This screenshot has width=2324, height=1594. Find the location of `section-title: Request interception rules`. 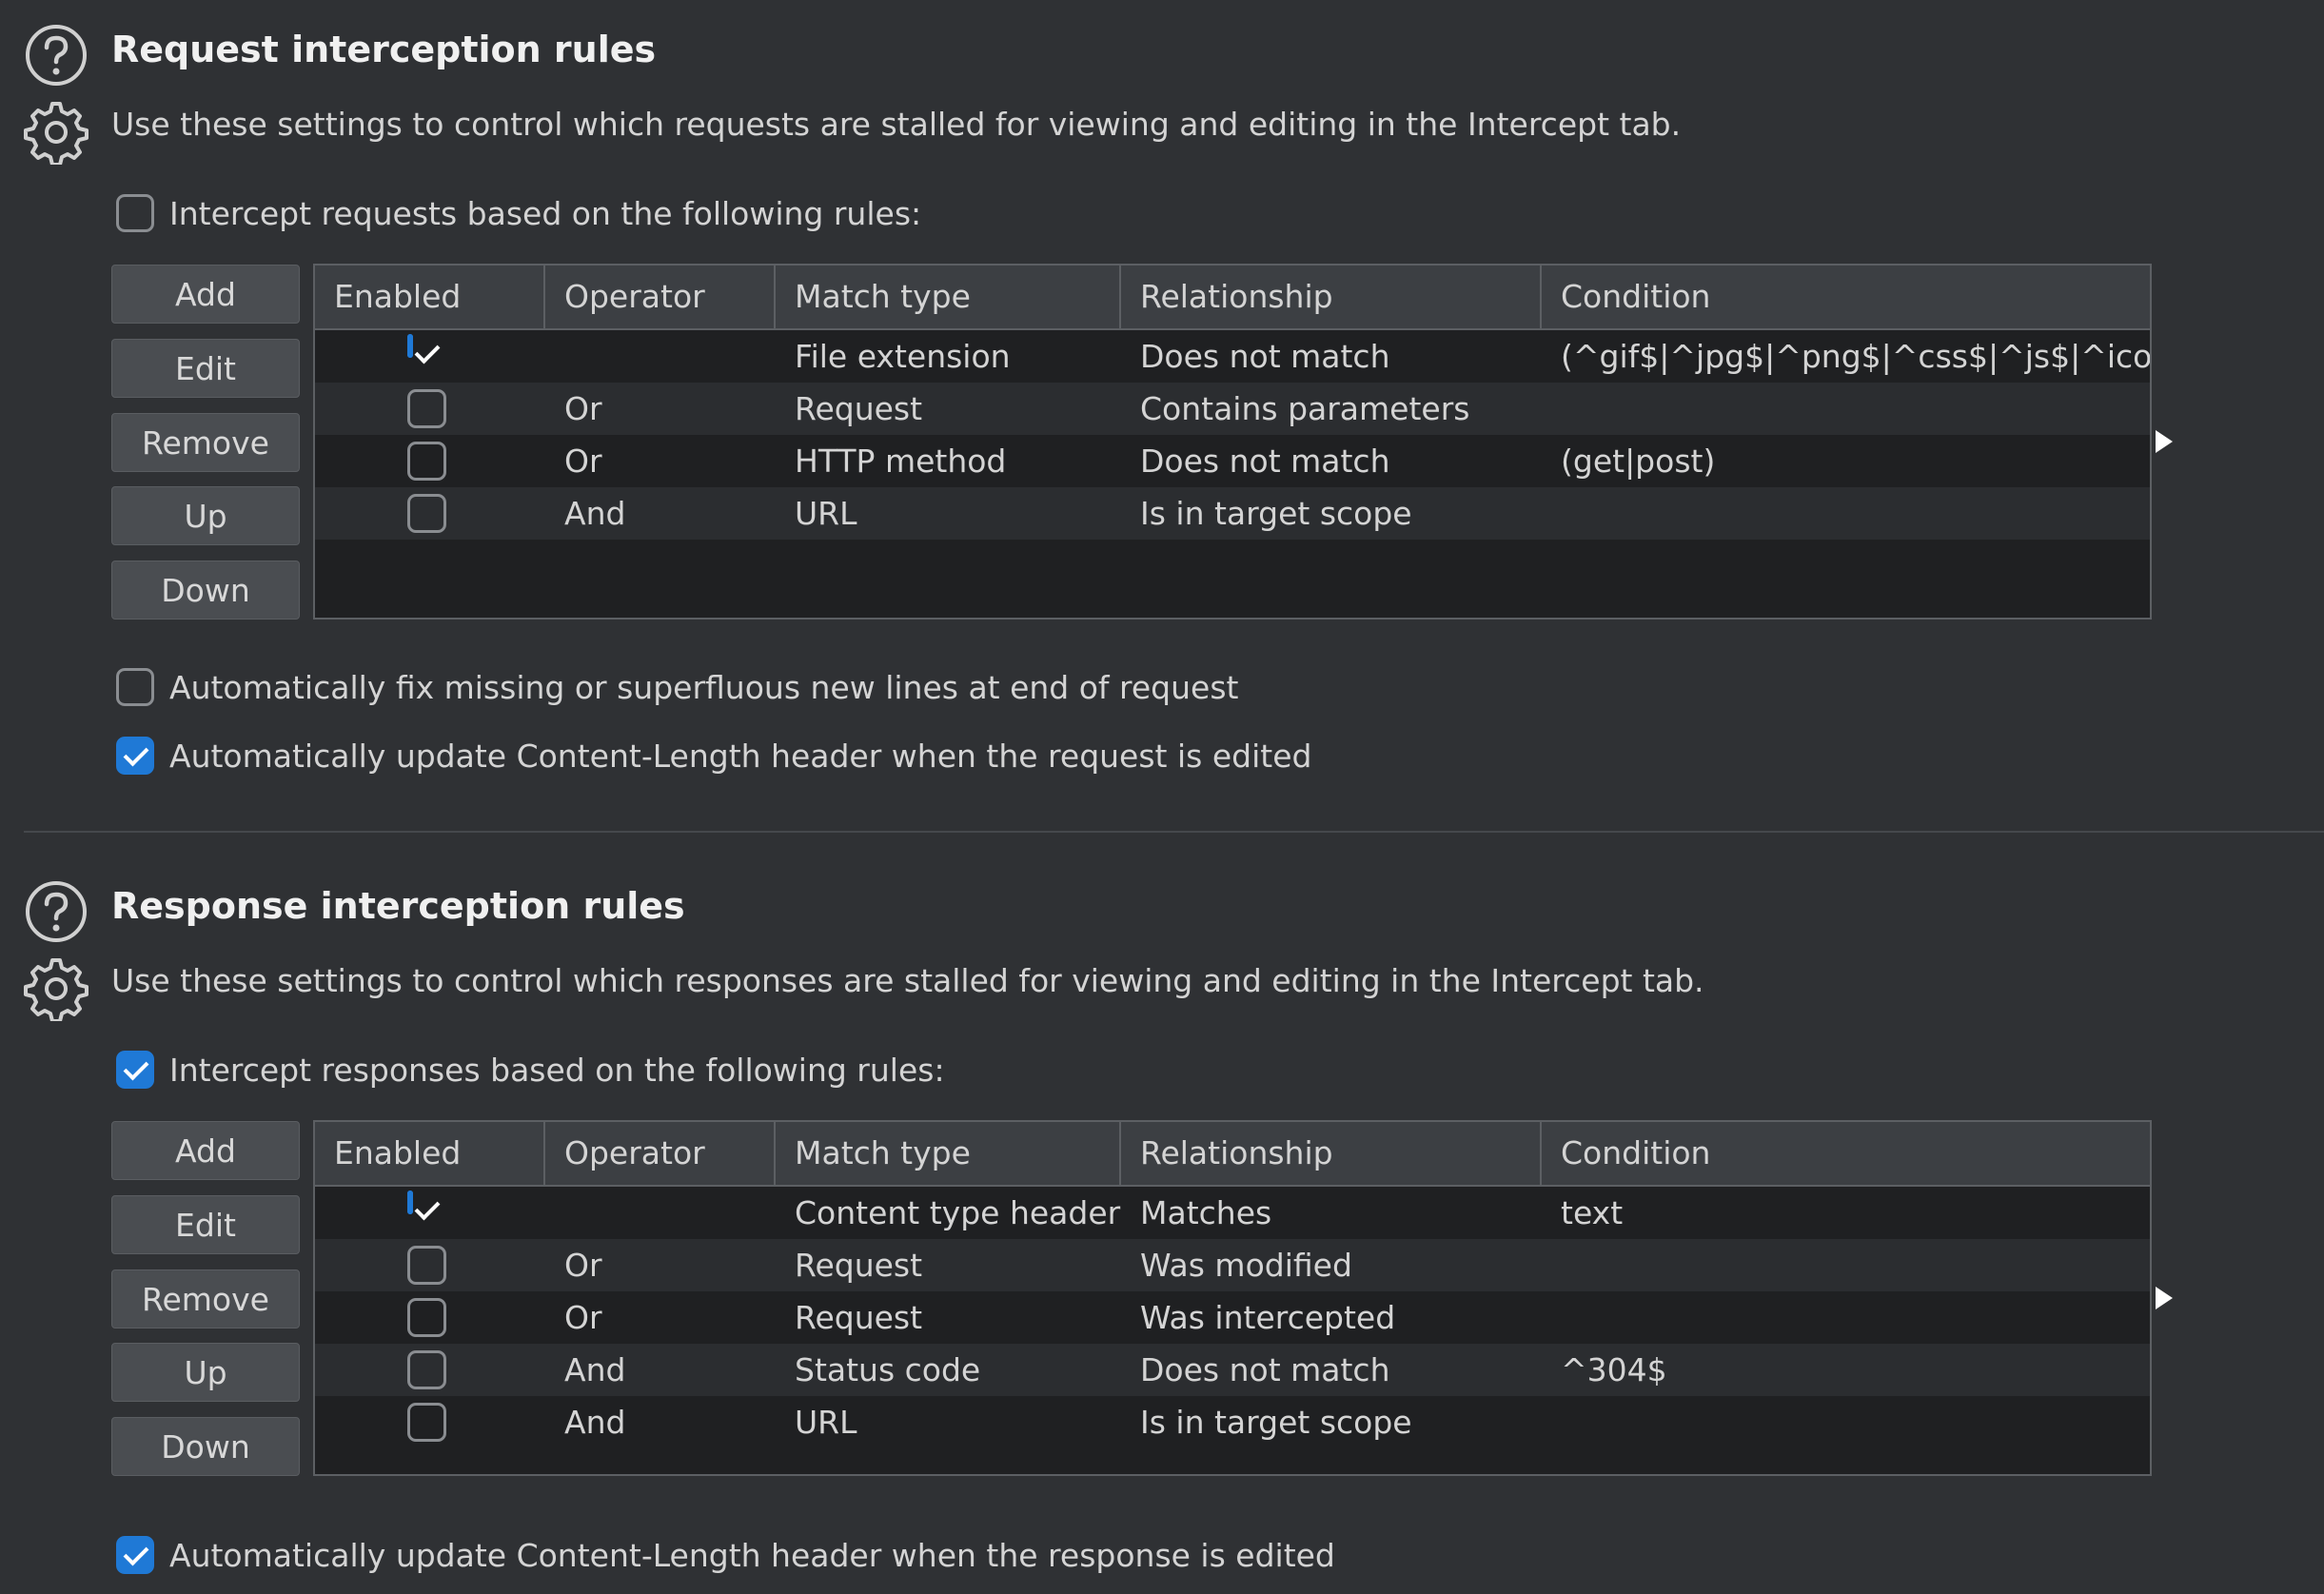

section-title: Request interception rules is located at coordinates (384, 49).